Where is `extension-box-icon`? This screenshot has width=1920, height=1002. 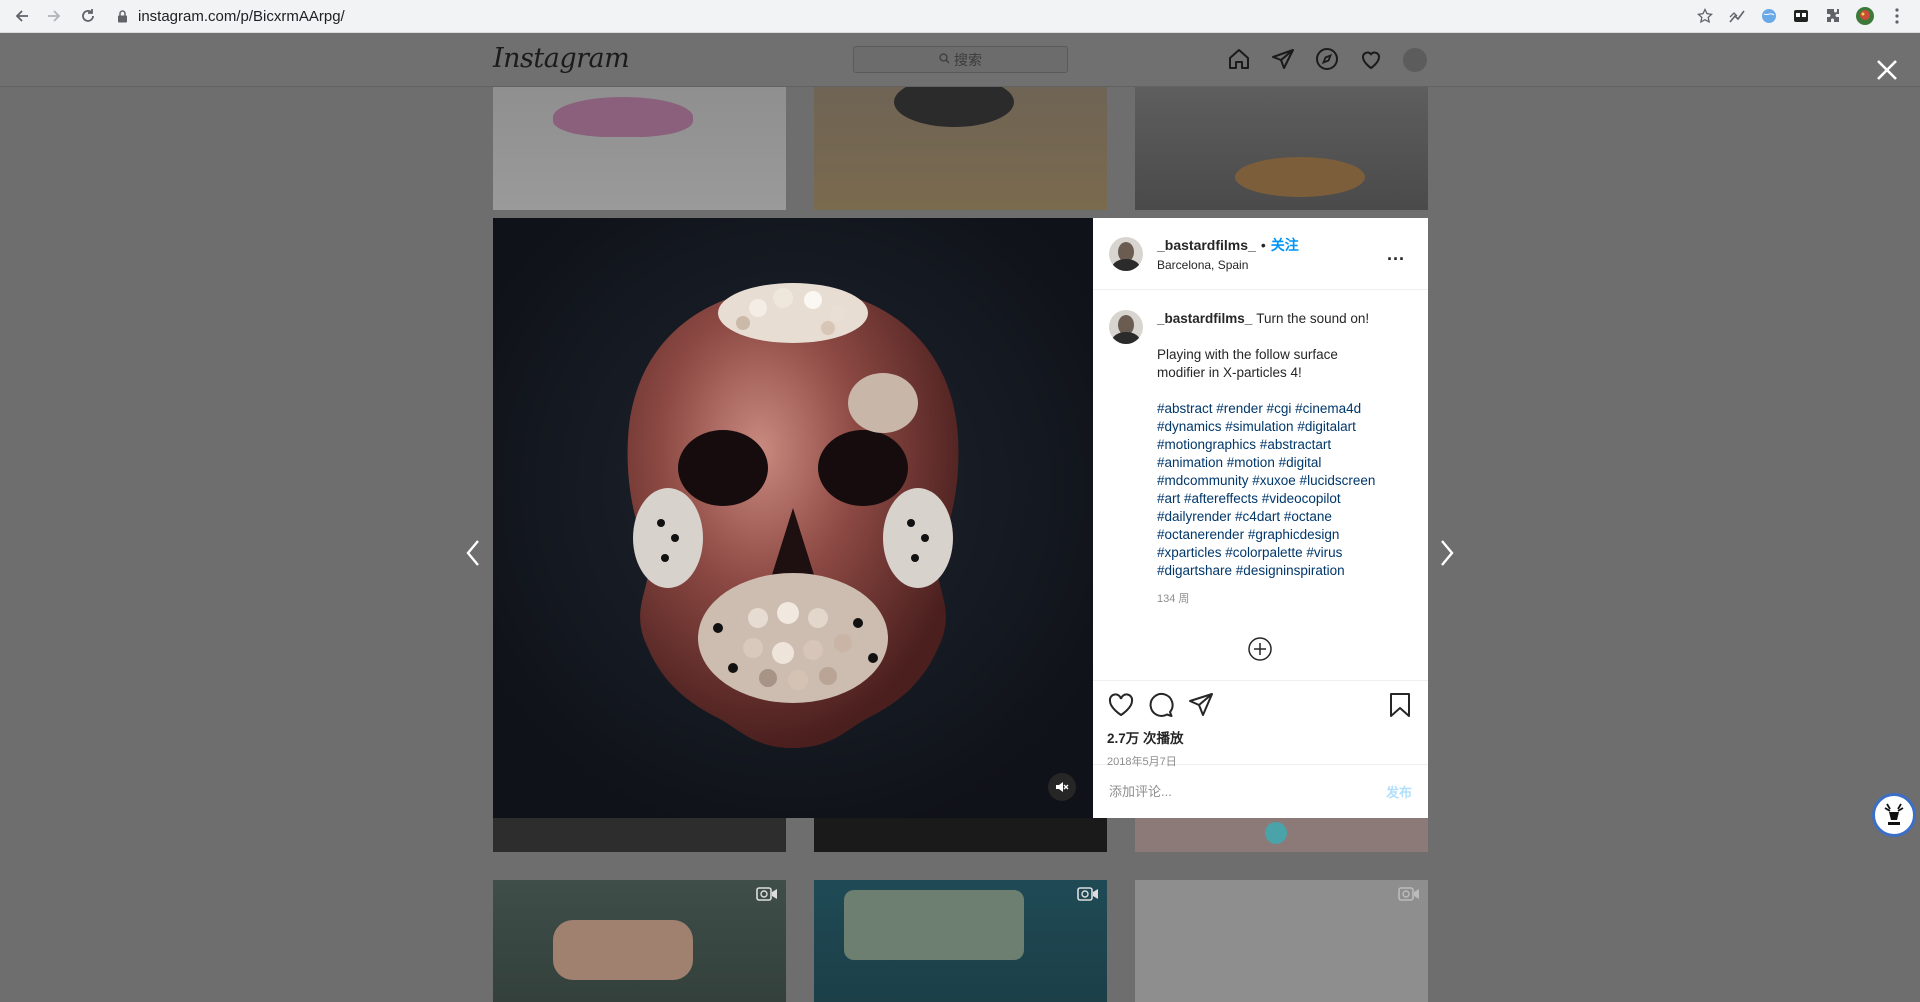
extension-box-icon is located at coordinates (1801, 16).